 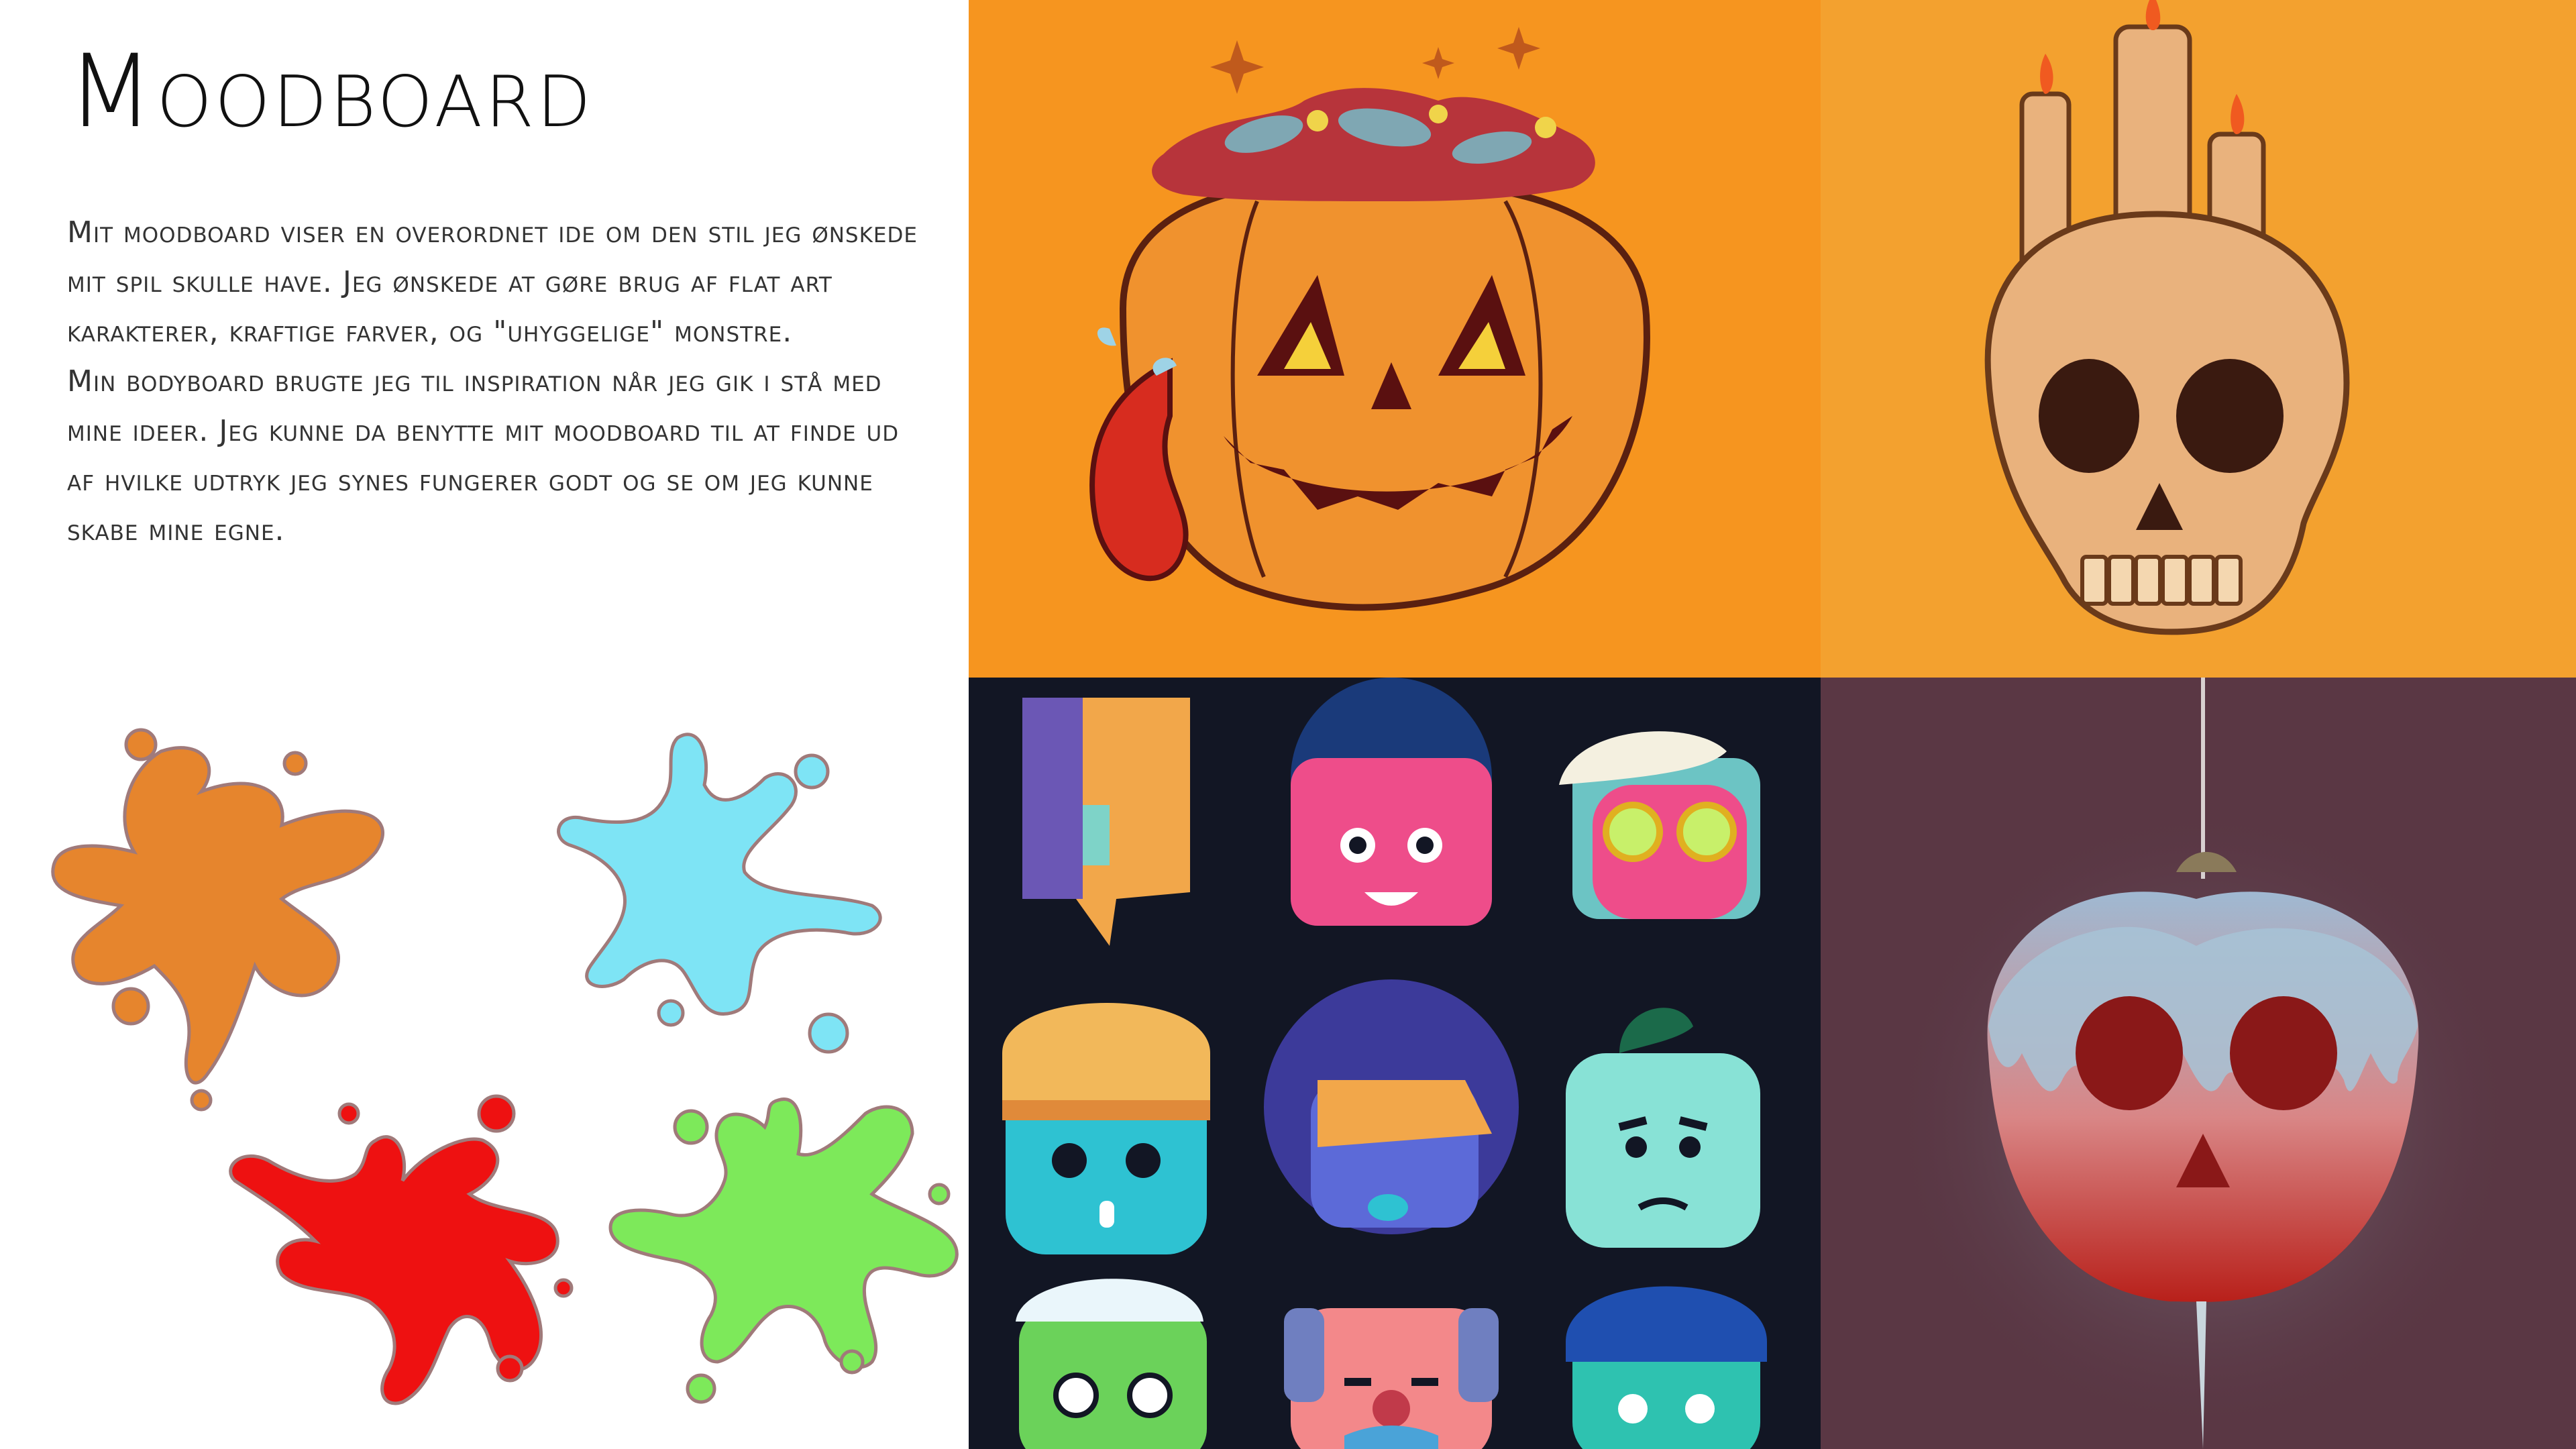 What do you see at coordinates (217, 920) in the screenshot?
I see `orange-splatter` at bounding box center [217, 920].